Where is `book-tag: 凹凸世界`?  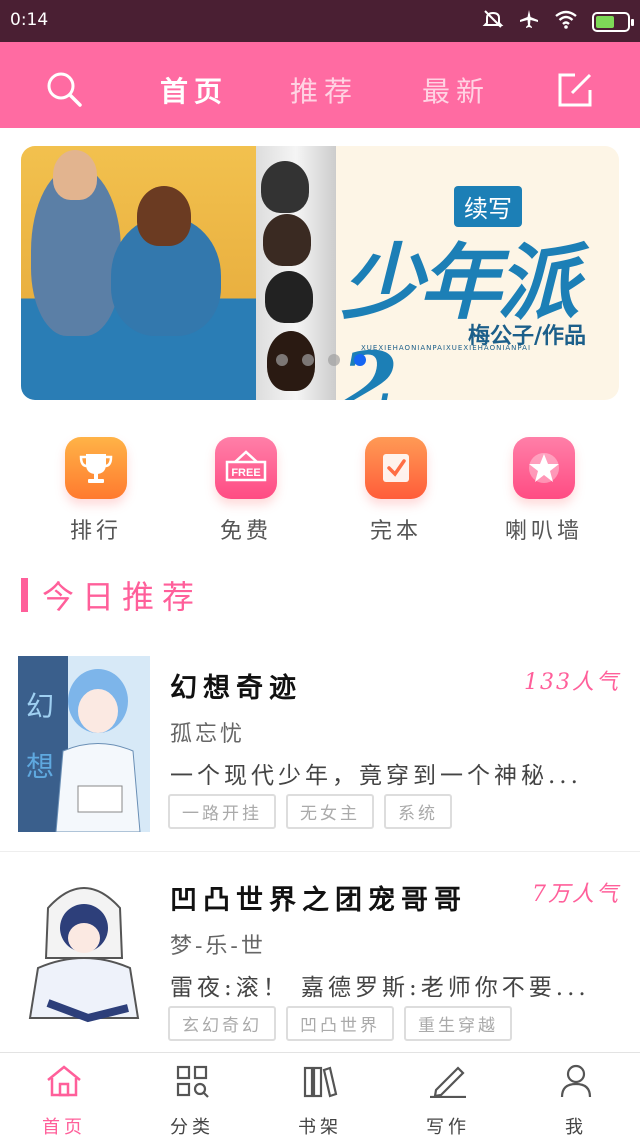
book-tag: 凹凸世界 is located at coordinates (340, 1023).